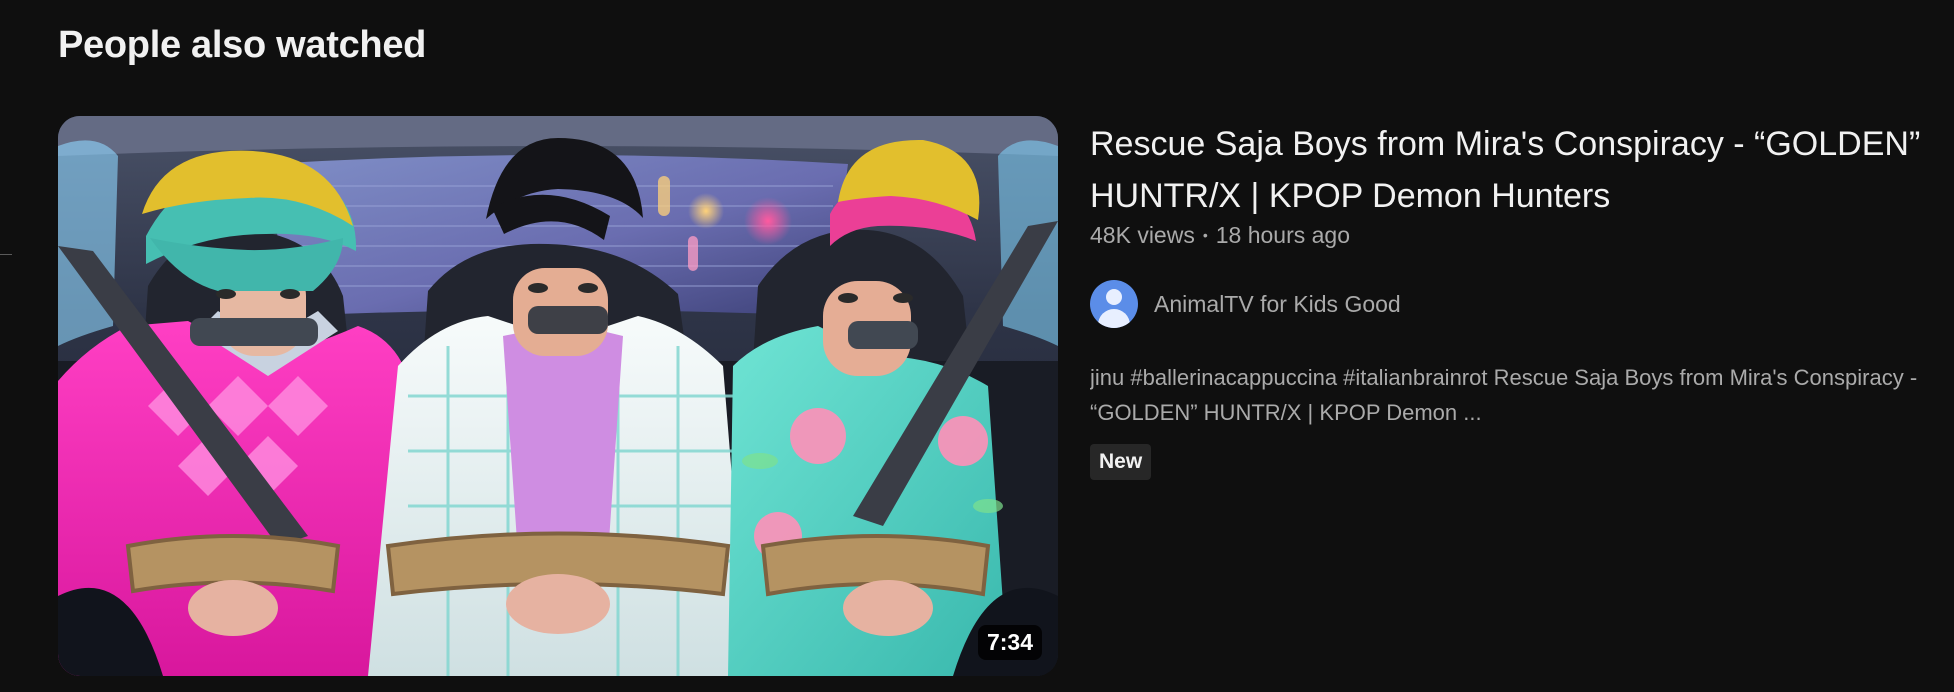  I want to click on default-user-body-icon, so click(1114, 318).